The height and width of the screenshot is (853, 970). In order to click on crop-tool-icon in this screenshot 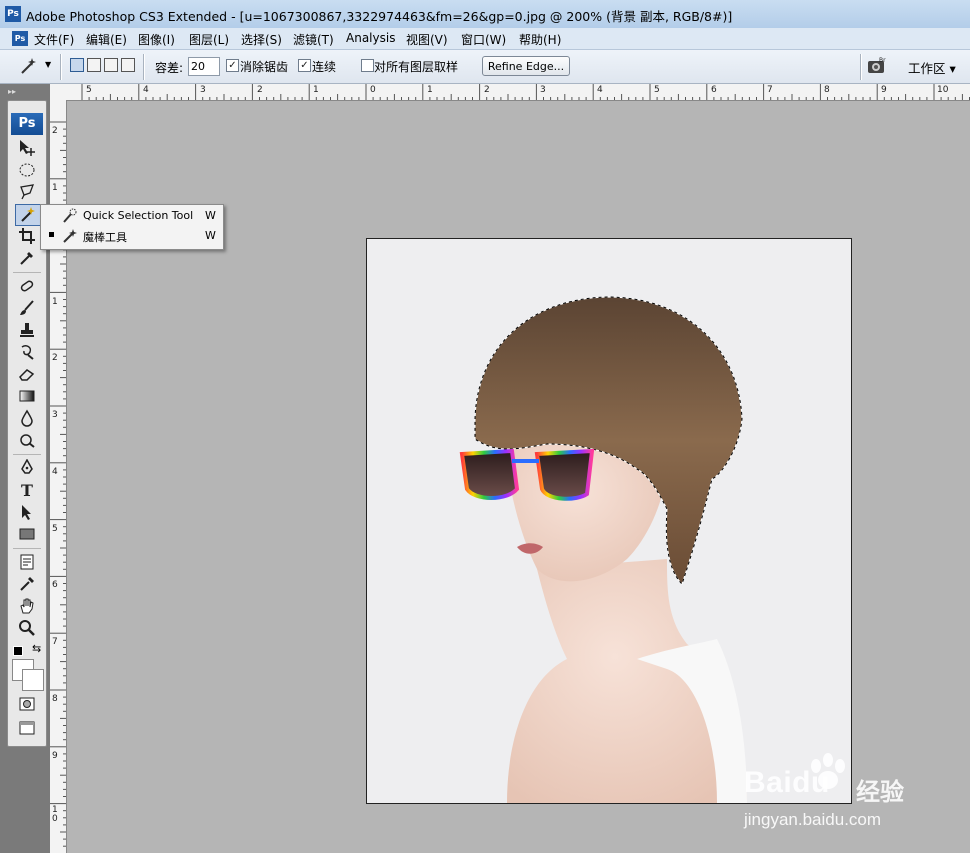, I will do `click(27, 236)`.